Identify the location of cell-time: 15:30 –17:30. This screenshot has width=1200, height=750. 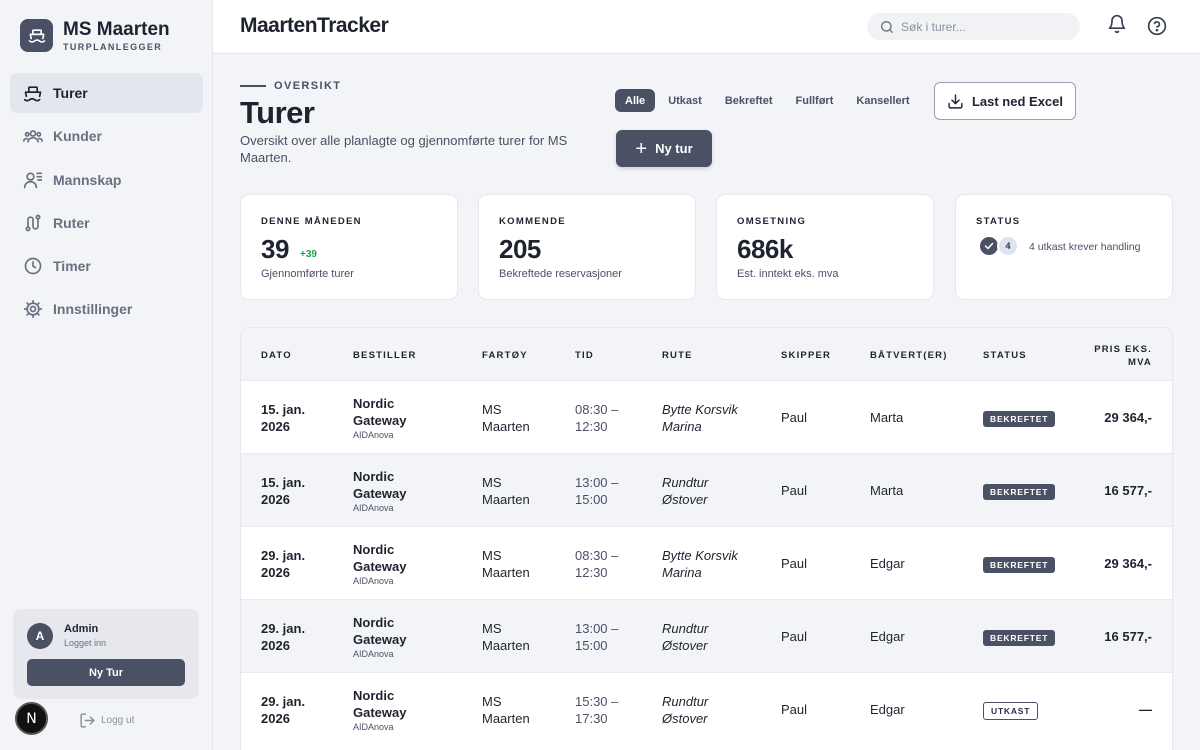
(597, 710).